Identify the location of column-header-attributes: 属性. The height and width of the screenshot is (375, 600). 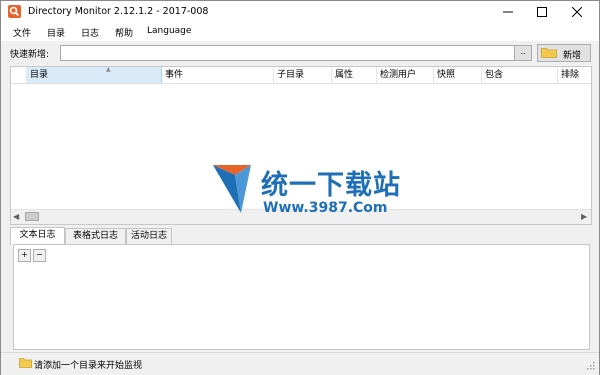
(354, 75).